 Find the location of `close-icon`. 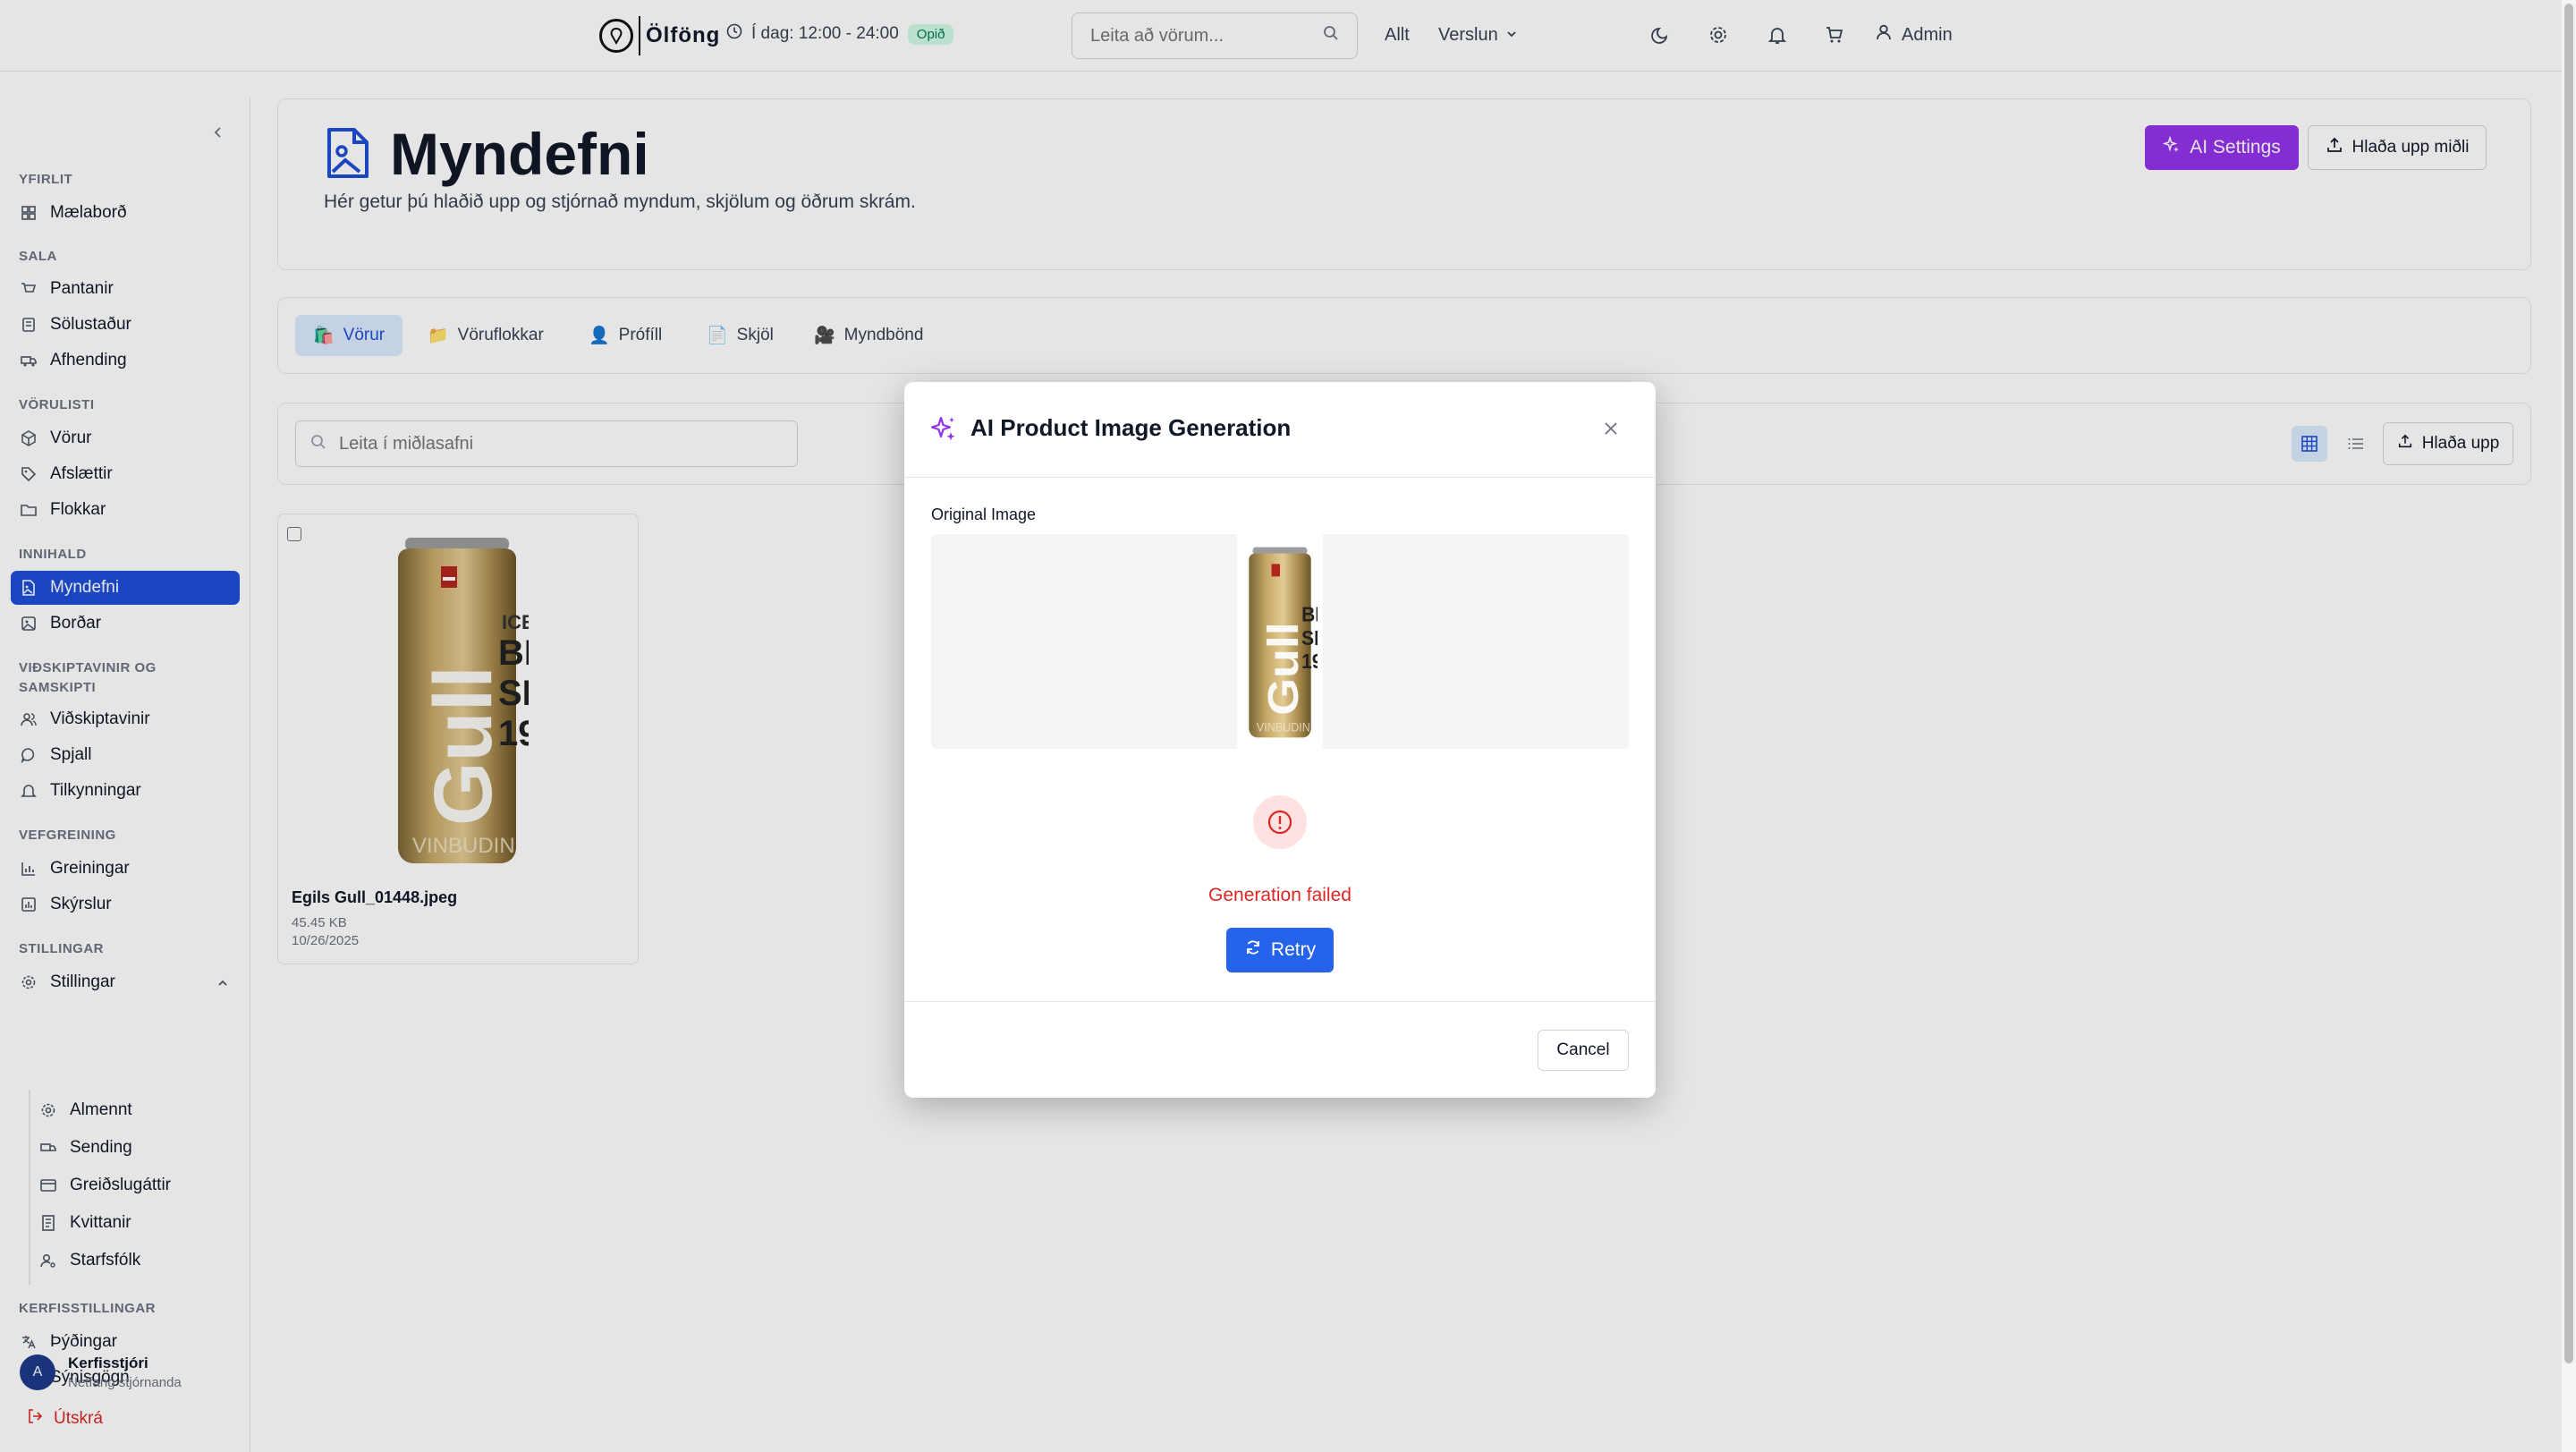

close-icon is located at coordinates (1611, 428).